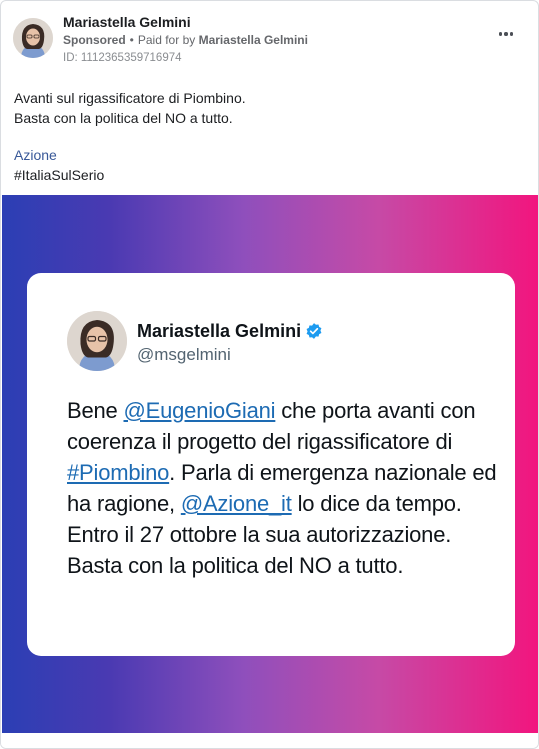 Image resolution: width=539 pixels, height=749 pixels. Describe the element at coordinates (219, 331) in the screenshot. I see `tweet-author-name-text: Mariastella Gelmini` at that location.